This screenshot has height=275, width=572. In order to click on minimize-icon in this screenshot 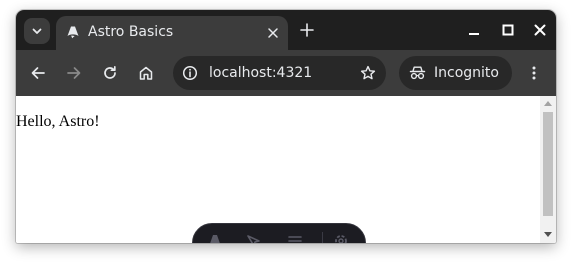, I will do `click(474, 30)`.